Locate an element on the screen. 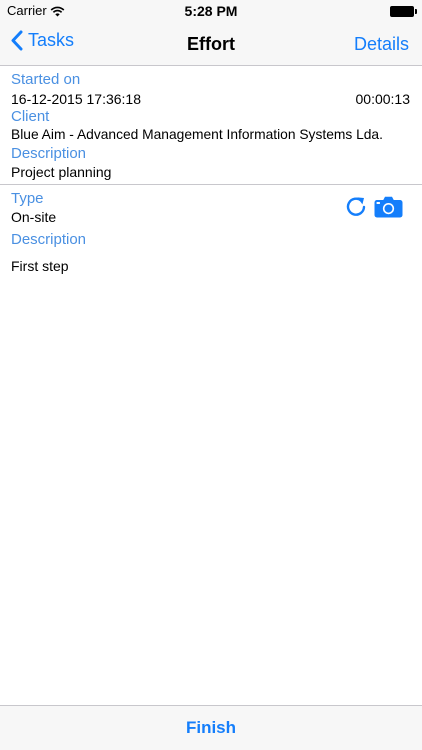  type-label: Type is located at coordinates (27, 198).